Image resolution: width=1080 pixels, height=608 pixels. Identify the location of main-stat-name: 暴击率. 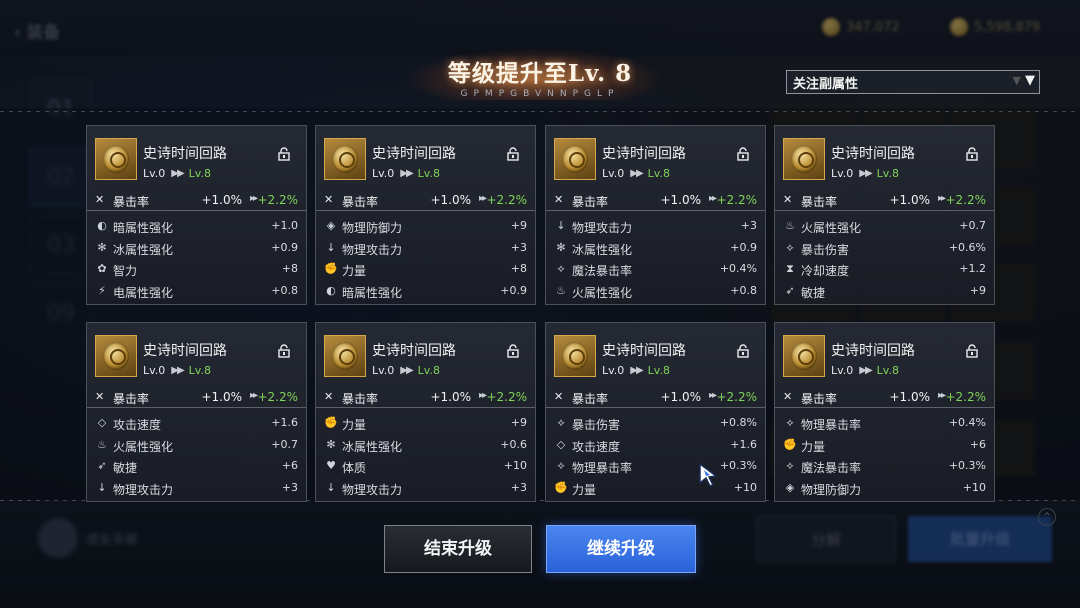
(360, 202).